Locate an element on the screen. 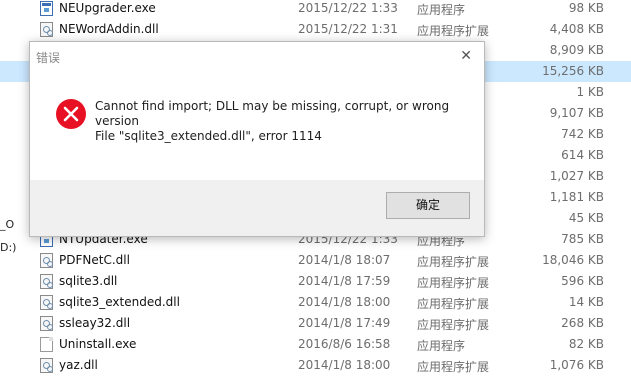  close-button: ✕ is located at coordinates (467, 57).